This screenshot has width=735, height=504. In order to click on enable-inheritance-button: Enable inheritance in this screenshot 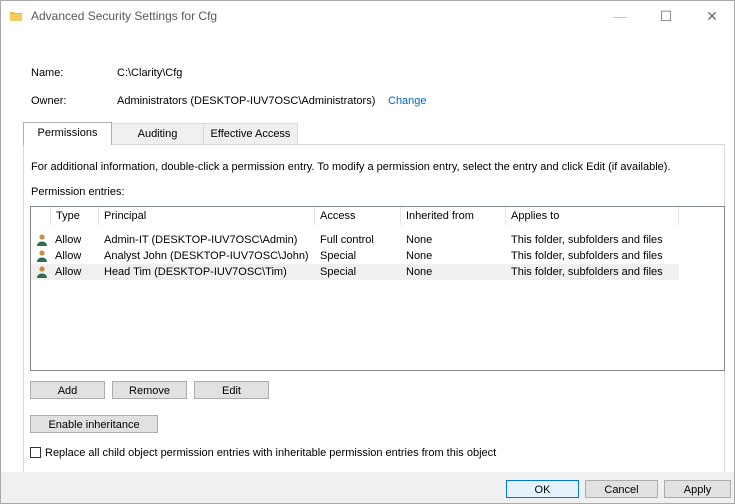, I will do `click(94, 424)`.